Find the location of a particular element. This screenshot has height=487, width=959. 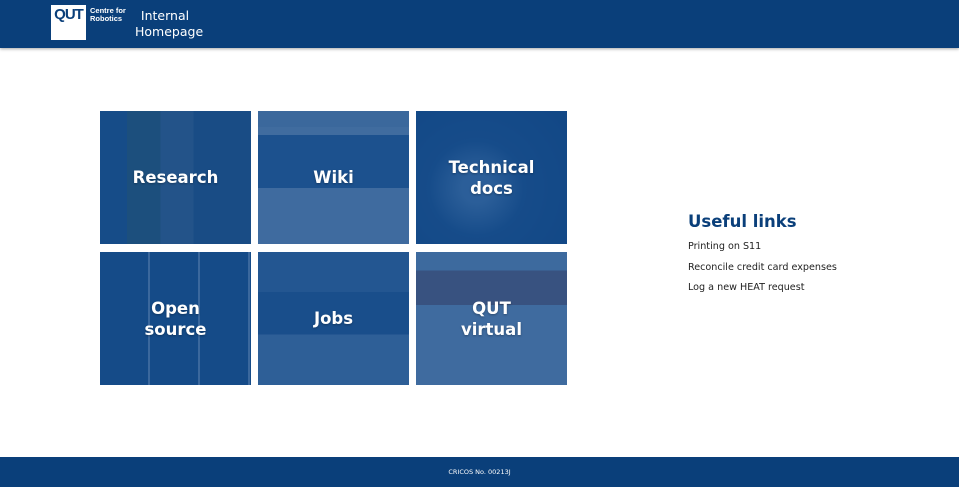

site-title: Internal Homepage is located at coordinates (169, 24).